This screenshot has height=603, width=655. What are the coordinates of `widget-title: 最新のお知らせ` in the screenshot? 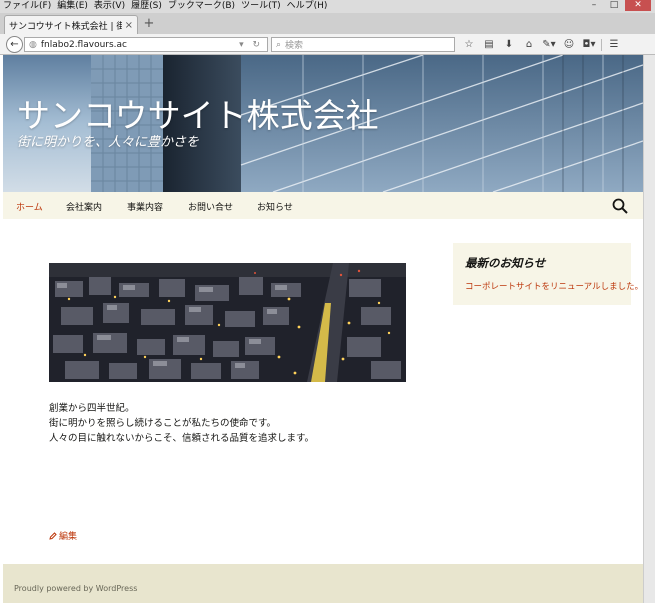 It's located at (505, 263).